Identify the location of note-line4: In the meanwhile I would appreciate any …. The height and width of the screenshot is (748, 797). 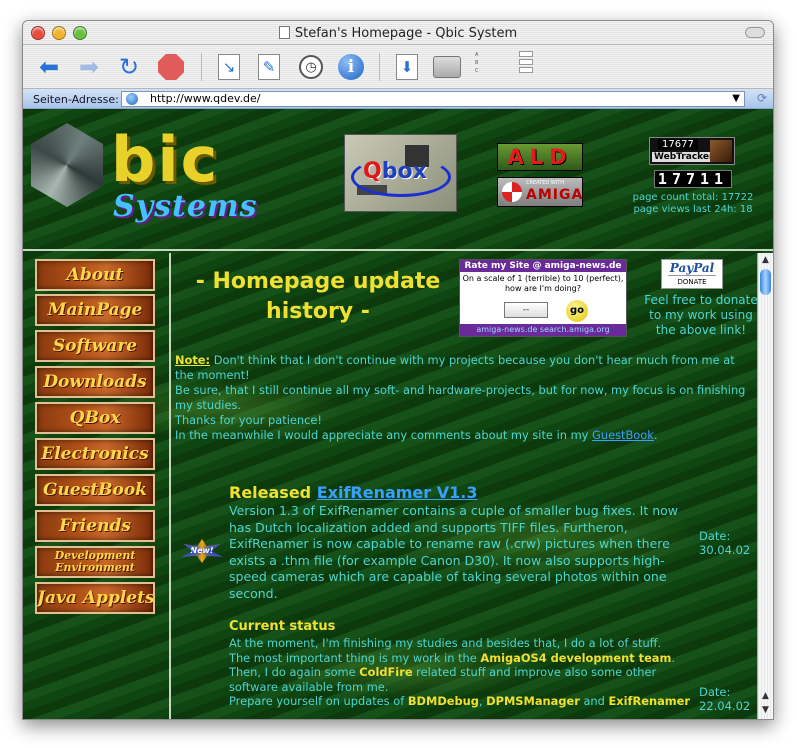
(384, 435).